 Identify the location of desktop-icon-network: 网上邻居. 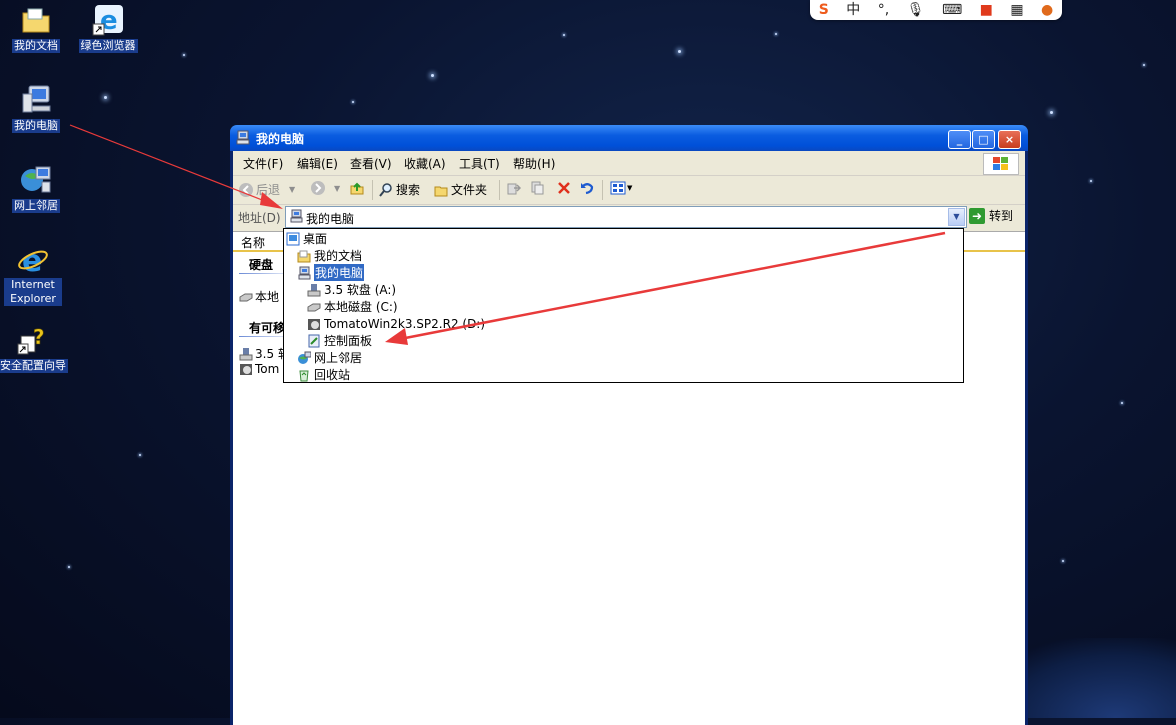
(36, 188).